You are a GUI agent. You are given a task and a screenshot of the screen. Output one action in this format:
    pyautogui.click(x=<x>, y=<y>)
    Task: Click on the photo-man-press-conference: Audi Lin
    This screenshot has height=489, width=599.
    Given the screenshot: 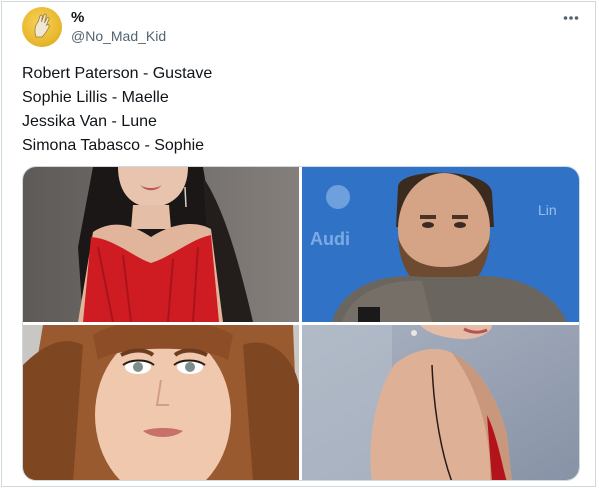 What is the action you would take?
    pyautogui.click(x=440, y=244)
    